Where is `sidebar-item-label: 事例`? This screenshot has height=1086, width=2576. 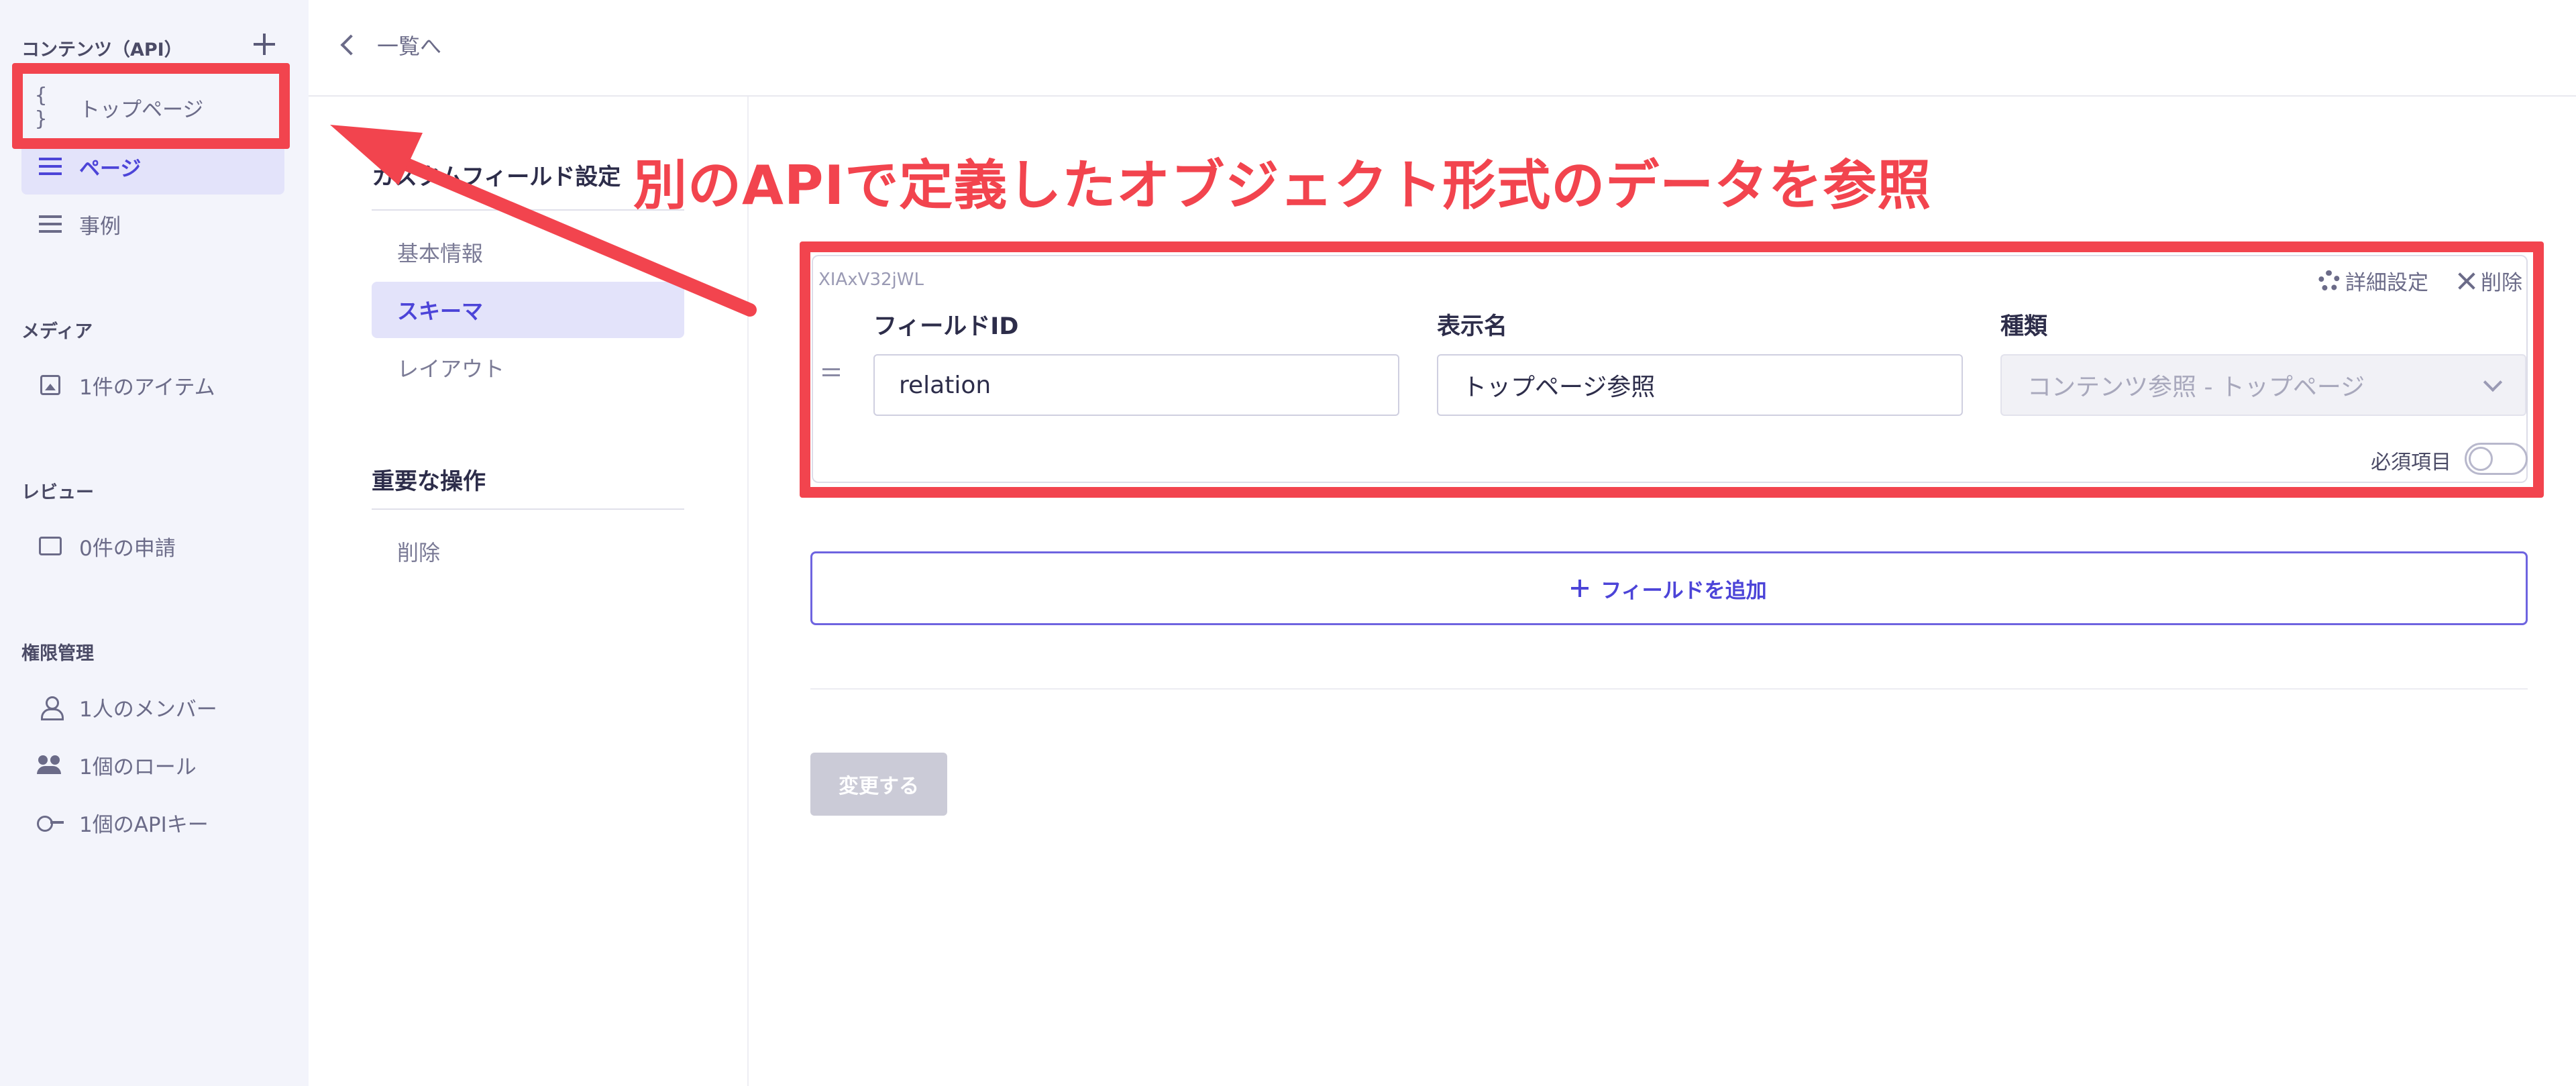
sidebar-item-label: 事例 is located at coordinates (100, 226).